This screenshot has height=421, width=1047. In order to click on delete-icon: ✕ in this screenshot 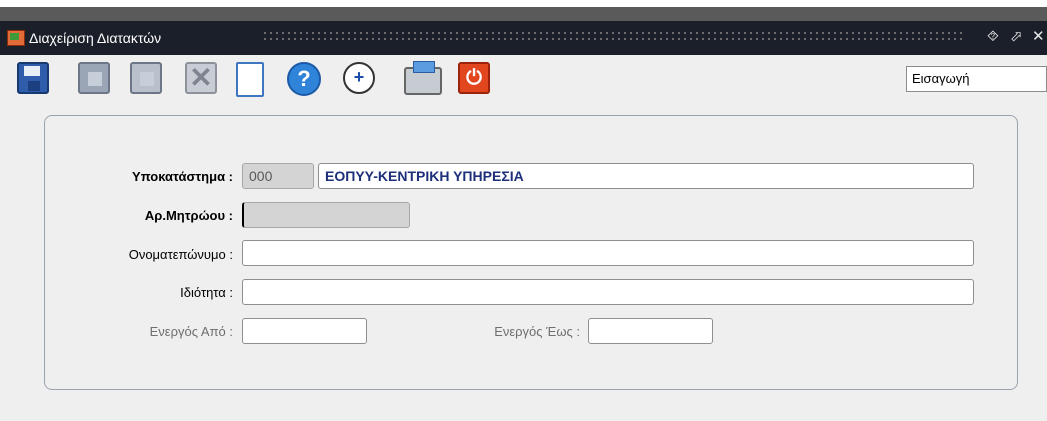, I will do `click(201, 78)`.